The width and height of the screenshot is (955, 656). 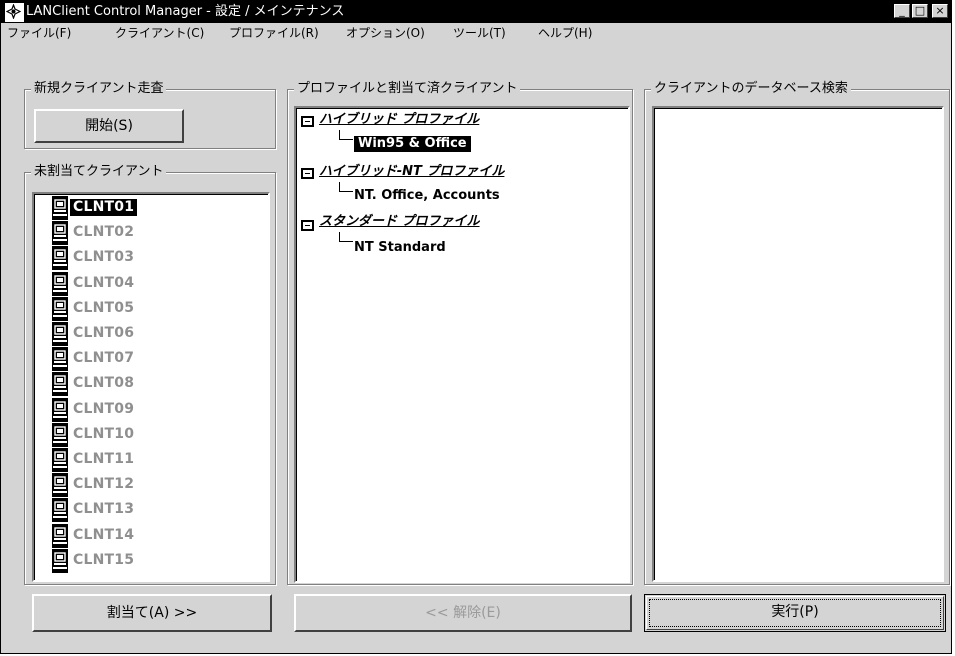 I want to click on assign-label: 割当て(A) >>, so click(x=152, y=613).